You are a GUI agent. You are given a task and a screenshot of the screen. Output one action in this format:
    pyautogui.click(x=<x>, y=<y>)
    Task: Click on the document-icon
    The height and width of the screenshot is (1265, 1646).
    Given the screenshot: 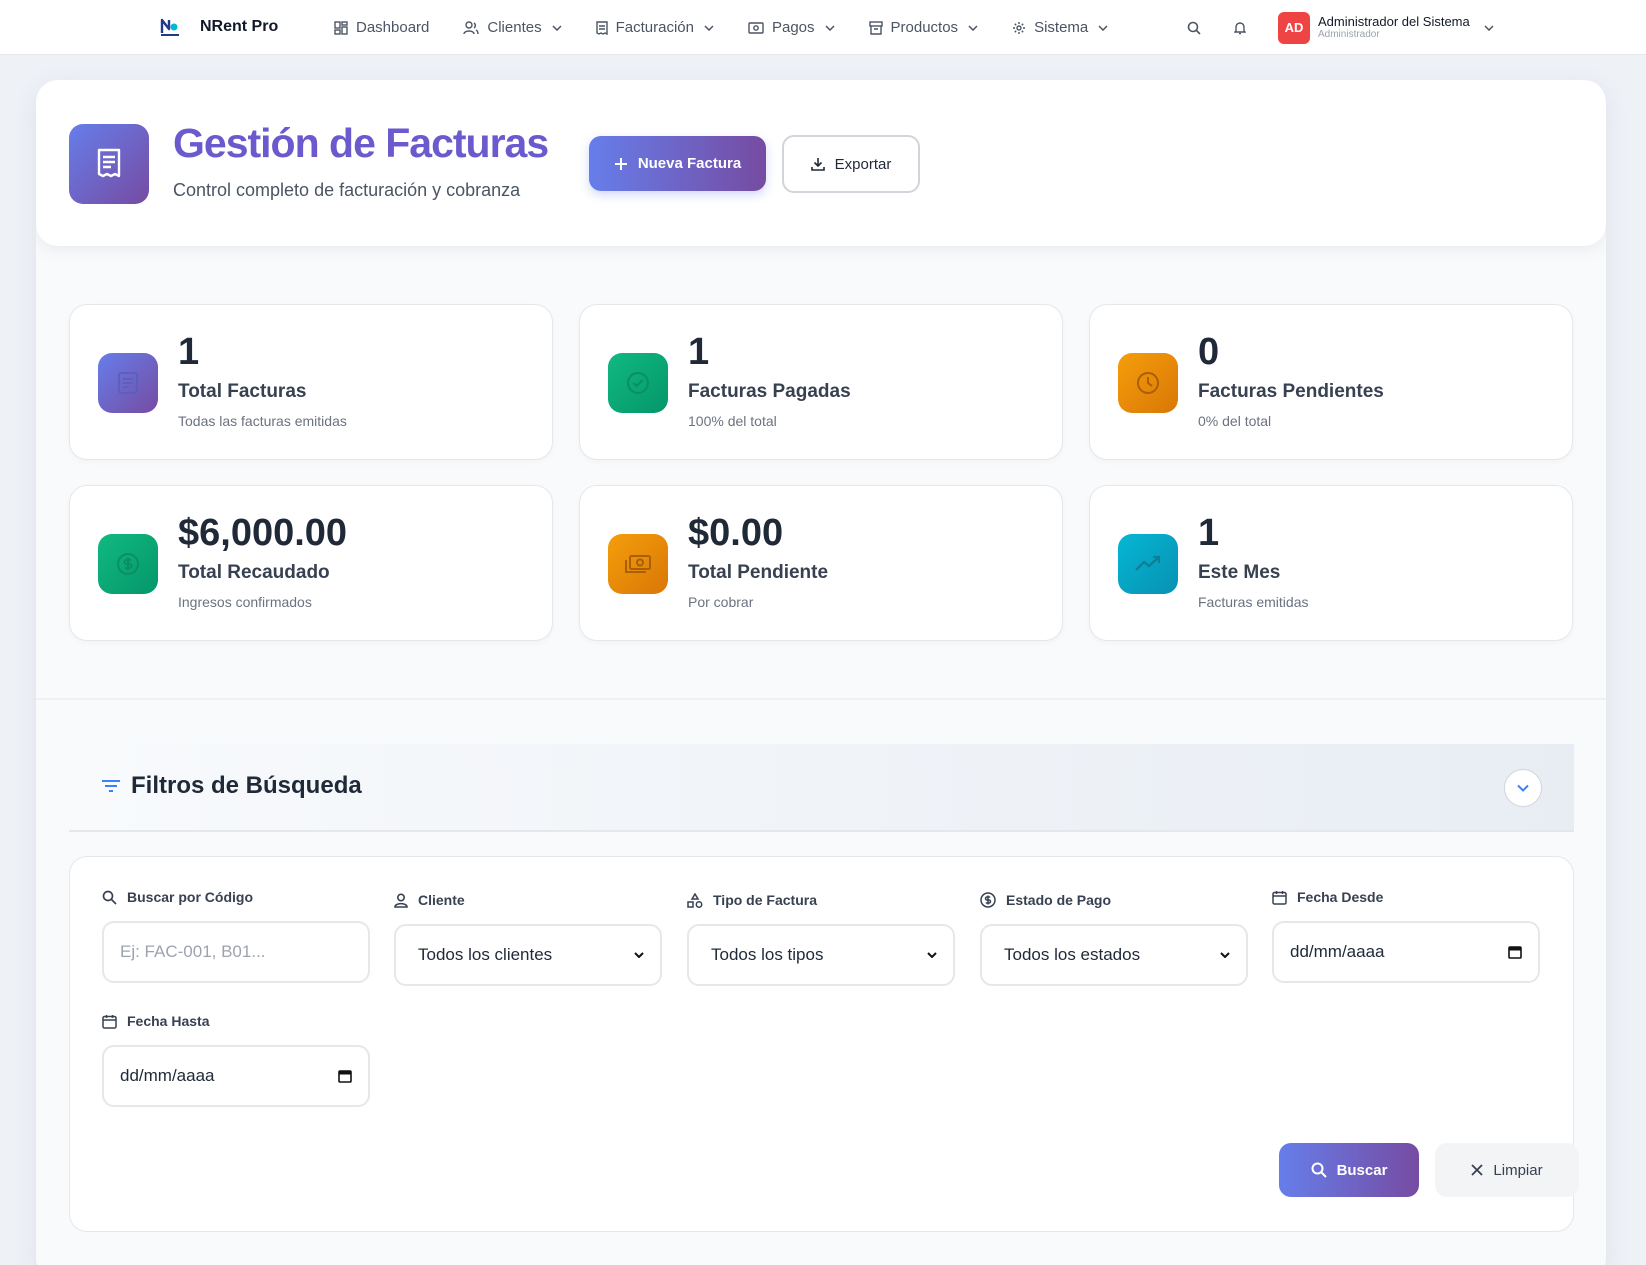 What is the action you would take?
    pyautogui.click(x=128, y=383)
    